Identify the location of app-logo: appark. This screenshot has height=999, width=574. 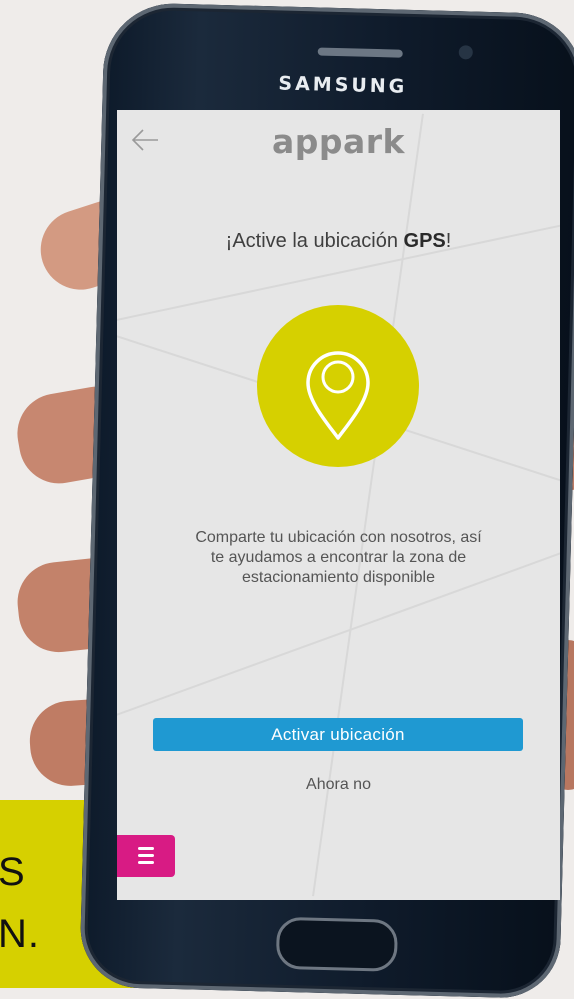
(338, 141).